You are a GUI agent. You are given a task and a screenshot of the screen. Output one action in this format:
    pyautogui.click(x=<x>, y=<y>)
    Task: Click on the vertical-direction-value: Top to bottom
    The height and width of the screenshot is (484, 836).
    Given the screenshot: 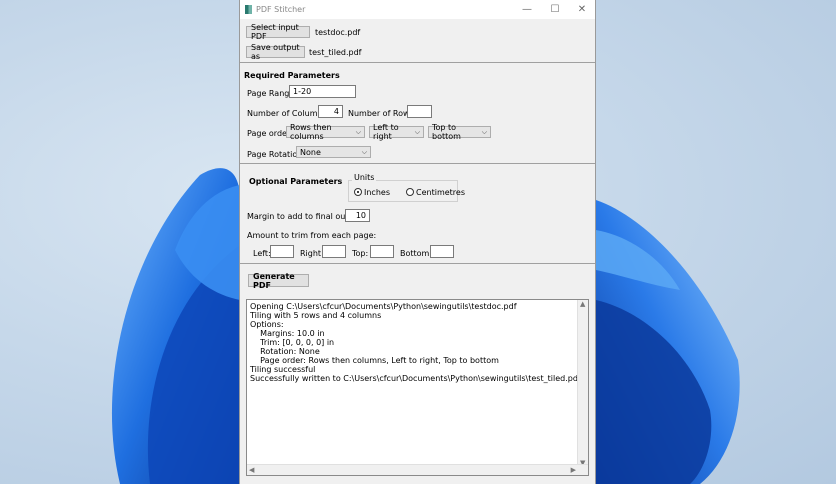 What is the action you would take?
    pyautogui.click(x=446, y=132)
    